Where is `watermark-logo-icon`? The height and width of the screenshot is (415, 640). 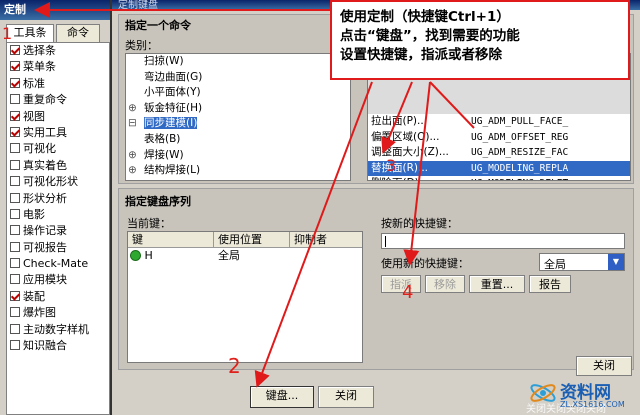 watermark-logo-icon is located at coordinates (543, 393).